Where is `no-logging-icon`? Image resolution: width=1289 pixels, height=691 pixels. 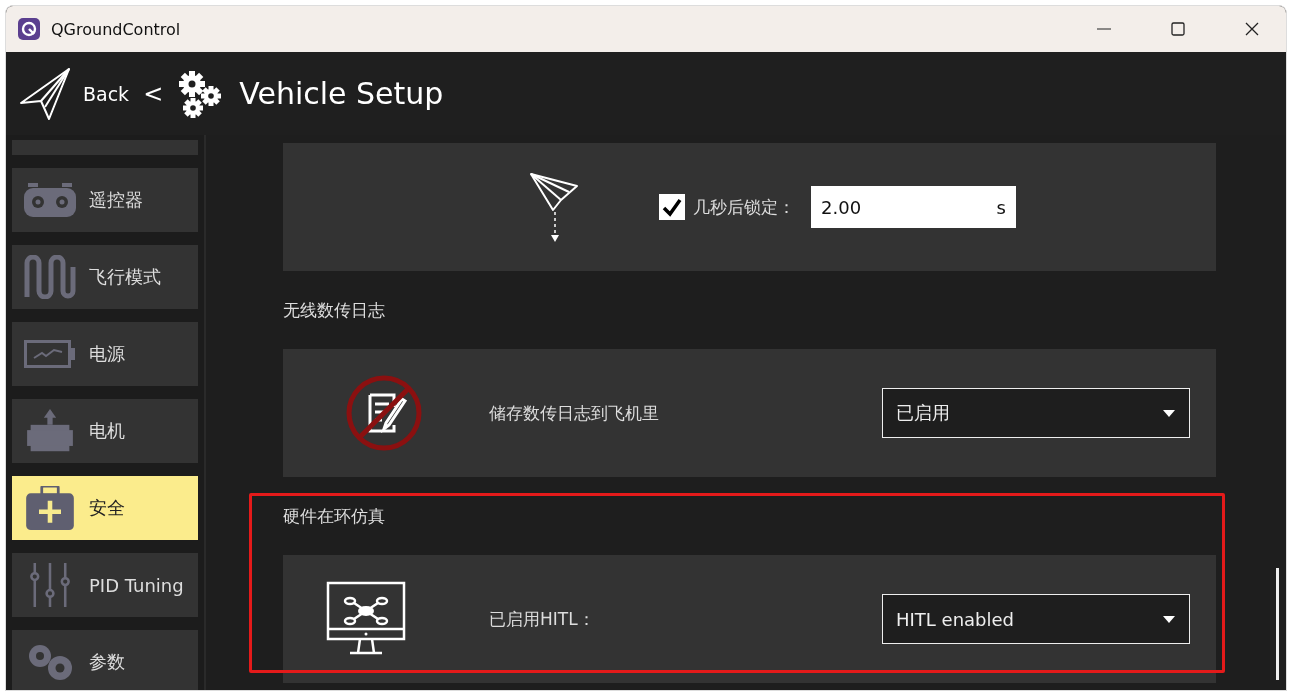 no-logging-icon is located at coordinates (384, 413).